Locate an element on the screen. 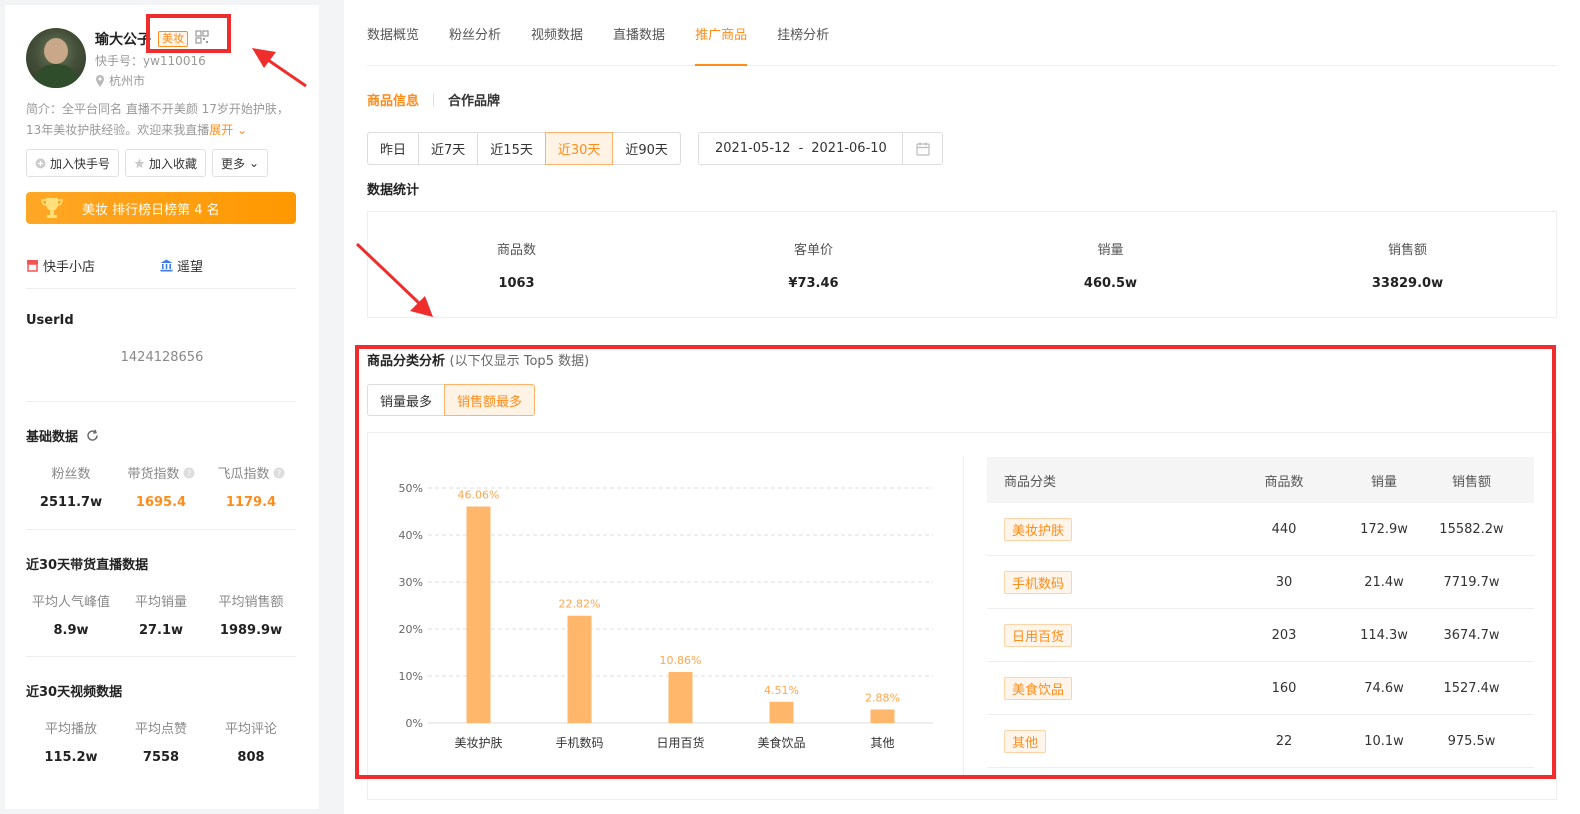 Image resolution: width=1580 pixels, height=814 pixels. avatar is located at coordinates (56, 58).